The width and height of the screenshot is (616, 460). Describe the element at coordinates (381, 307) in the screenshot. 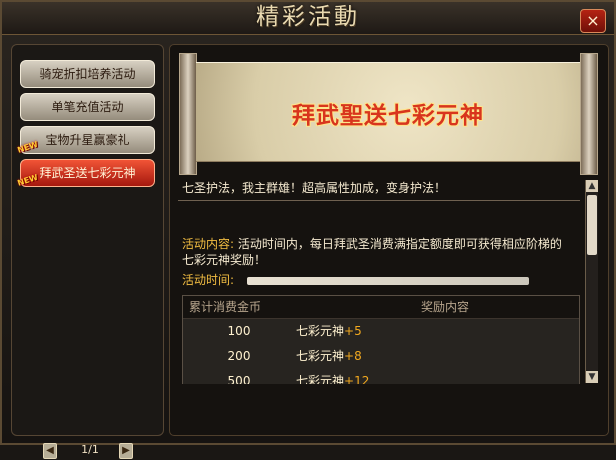

I see `table-header: 累计消费金币 奖励内容` at that location.